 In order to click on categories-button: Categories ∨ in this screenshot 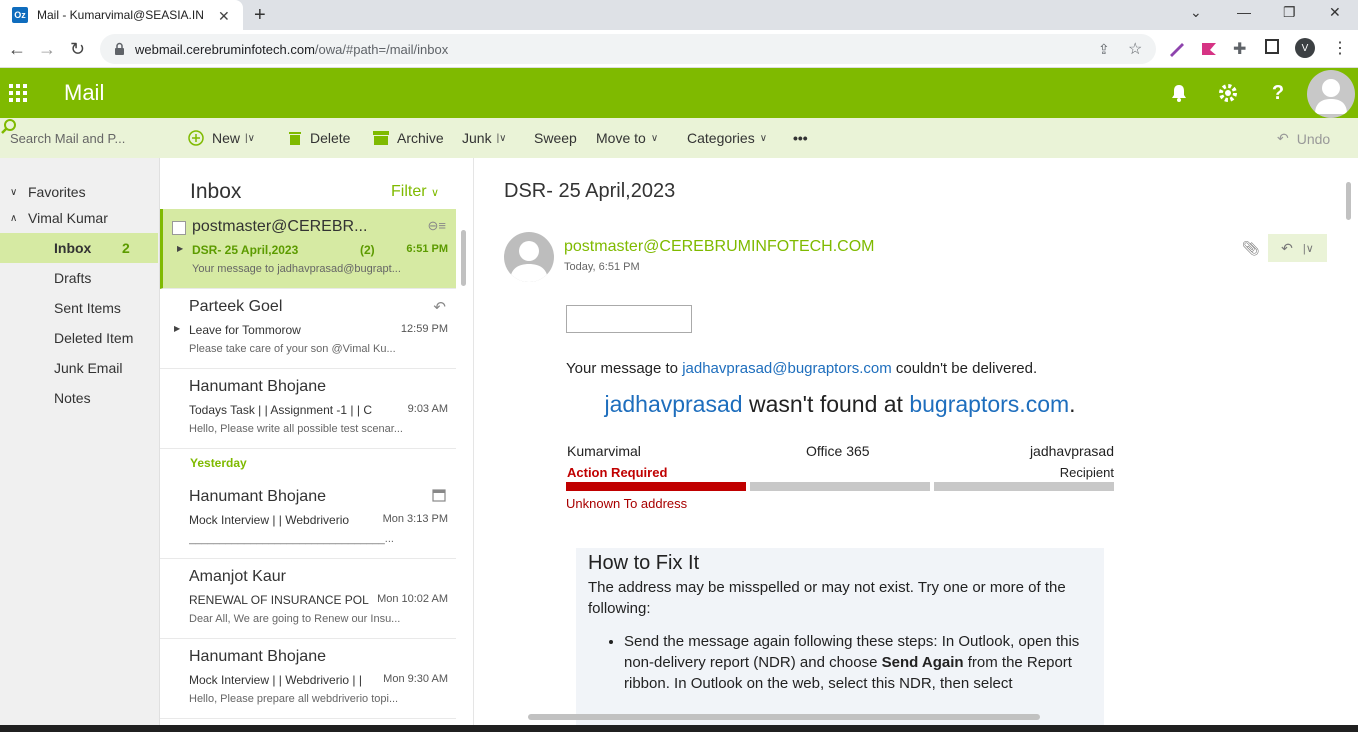, I will do `click(727, 138)`.